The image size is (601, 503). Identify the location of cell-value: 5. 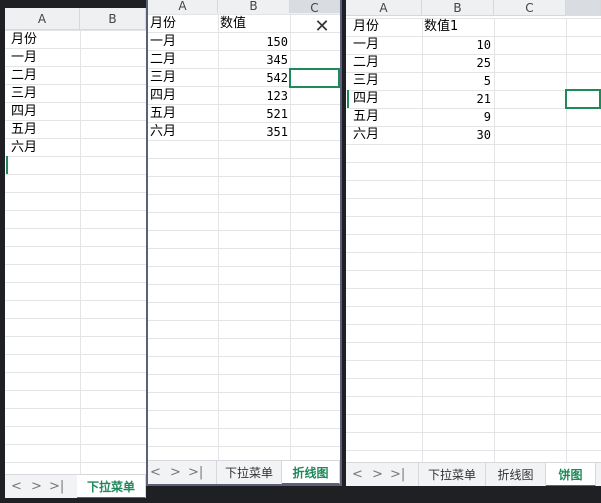
(457, 81).